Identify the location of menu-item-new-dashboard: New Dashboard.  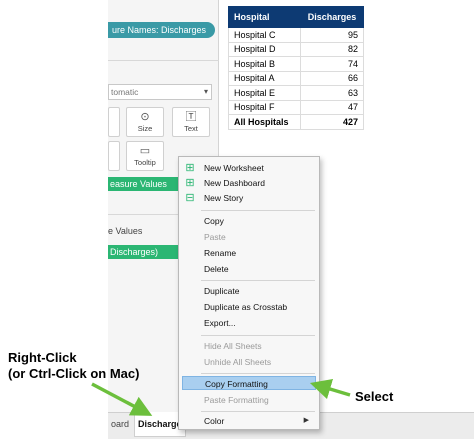
(249, 183).